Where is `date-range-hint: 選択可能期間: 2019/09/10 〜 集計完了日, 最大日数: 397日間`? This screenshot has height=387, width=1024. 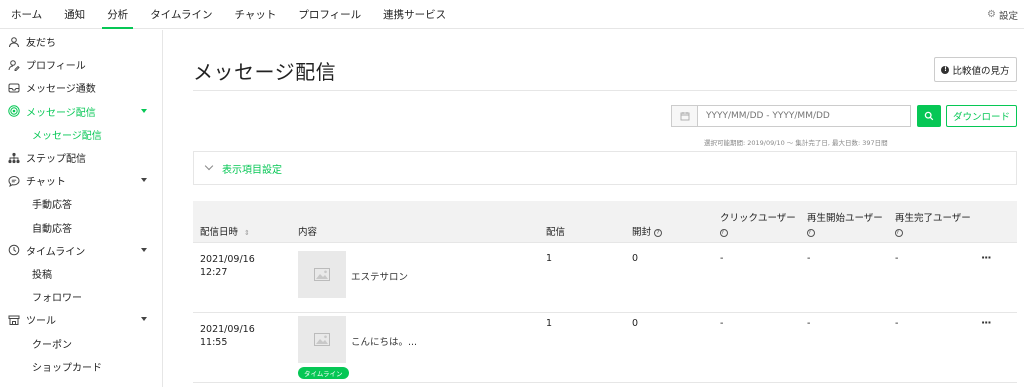
date-range-hint: 選択可能期間: 2019/09/10 〜 集計完了日, 最大日数: 397日間 is located at coordinates (796, 143).